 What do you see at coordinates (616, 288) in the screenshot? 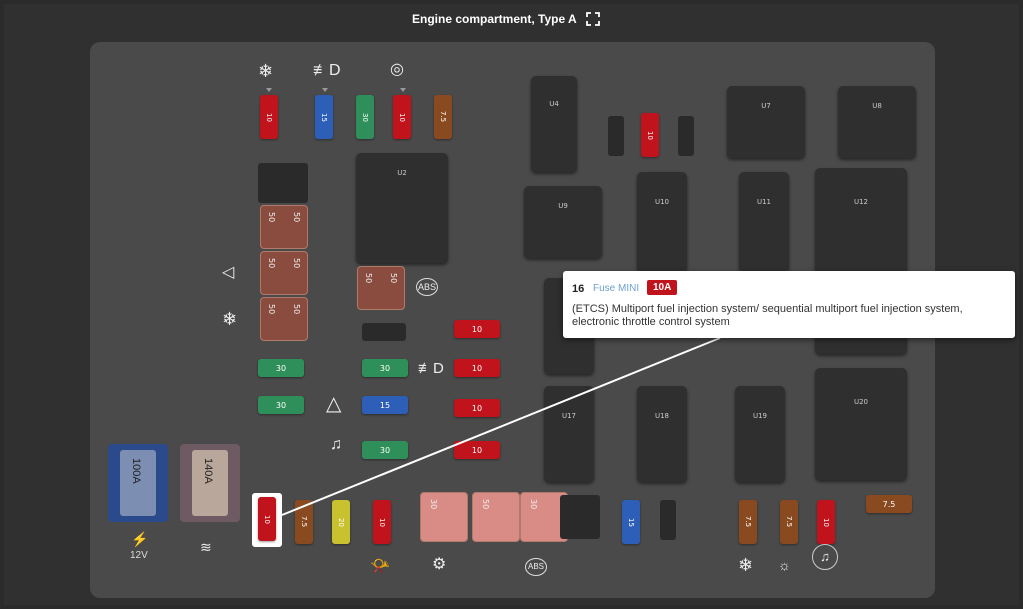
I see `fuse-type: Fuse MINI` at bounding box center [616, 288].